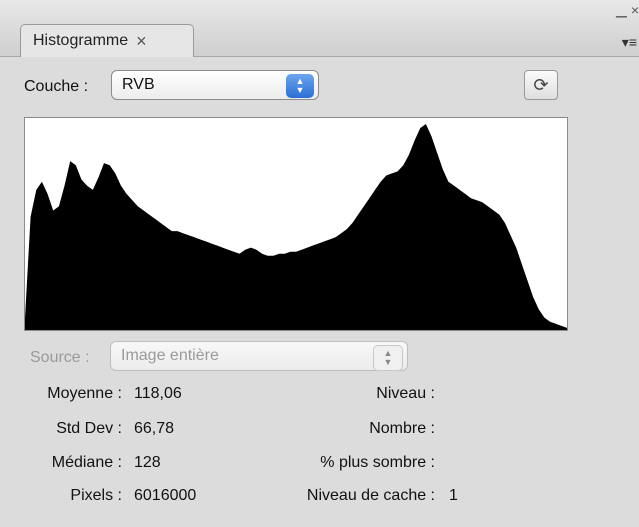 The image size is (639, 527). I want to click on stddev-value: 66,78, so click(154, 428).